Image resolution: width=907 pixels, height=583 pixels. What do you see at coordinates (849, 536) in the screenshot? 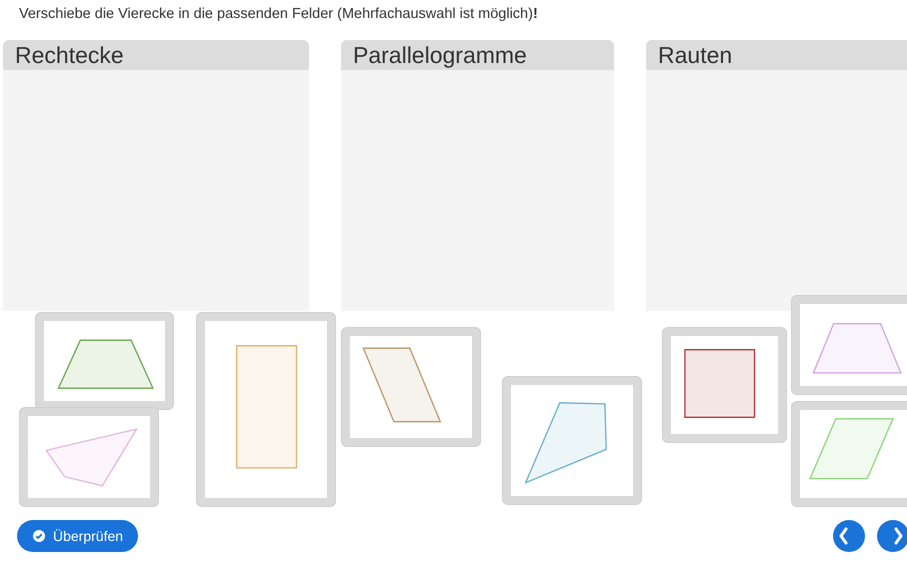
I see `previous-button` at bounding box center [849, 536].